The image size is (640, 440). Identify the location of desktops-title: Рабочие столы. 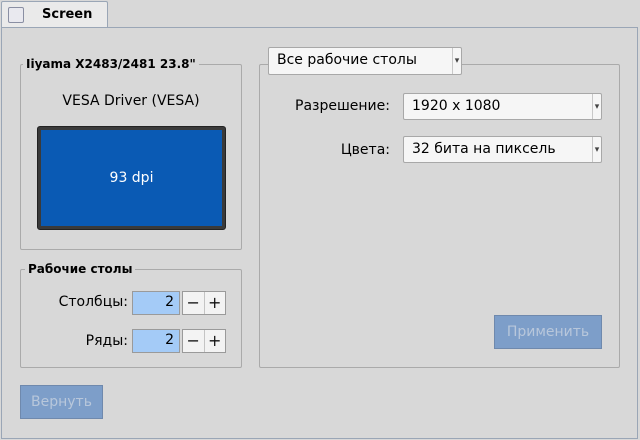
(80, 269).